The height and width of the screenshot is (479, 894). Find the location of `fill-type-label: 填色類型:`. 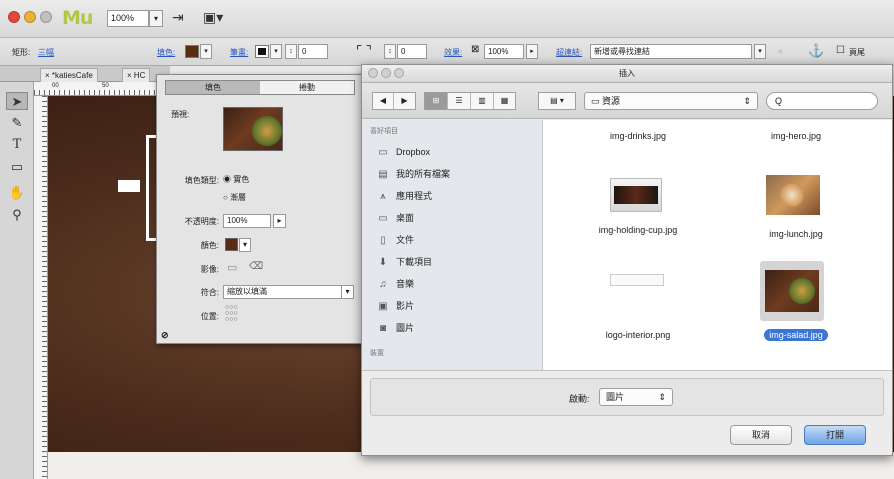

fill-type-label: 填色類型: is located at coordinates (201, 180).